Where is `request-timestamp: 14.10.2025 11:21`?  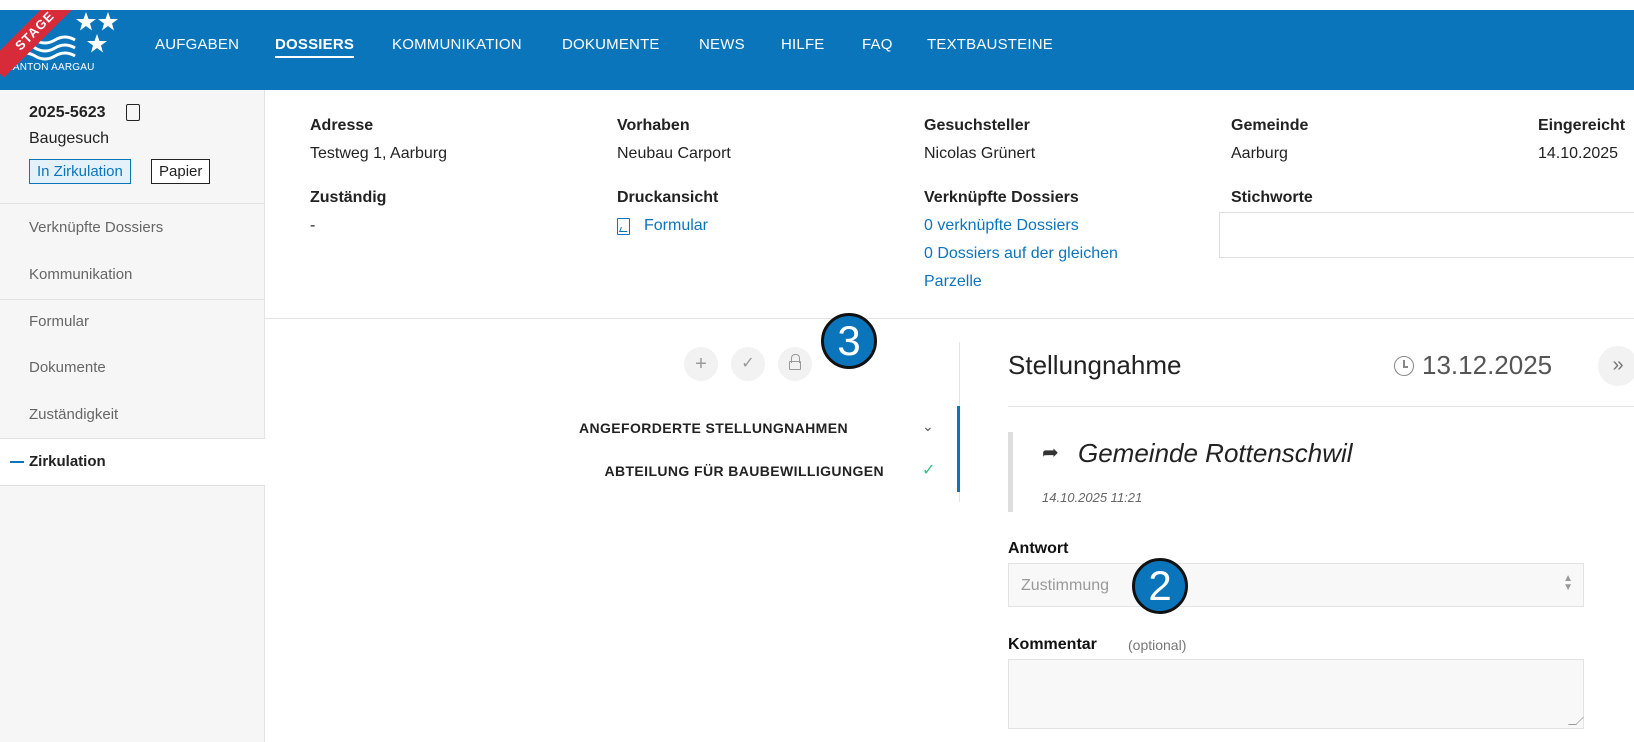 request-timestamp: 14.10.2025 11:21 is located at coordinates (1092, 497).